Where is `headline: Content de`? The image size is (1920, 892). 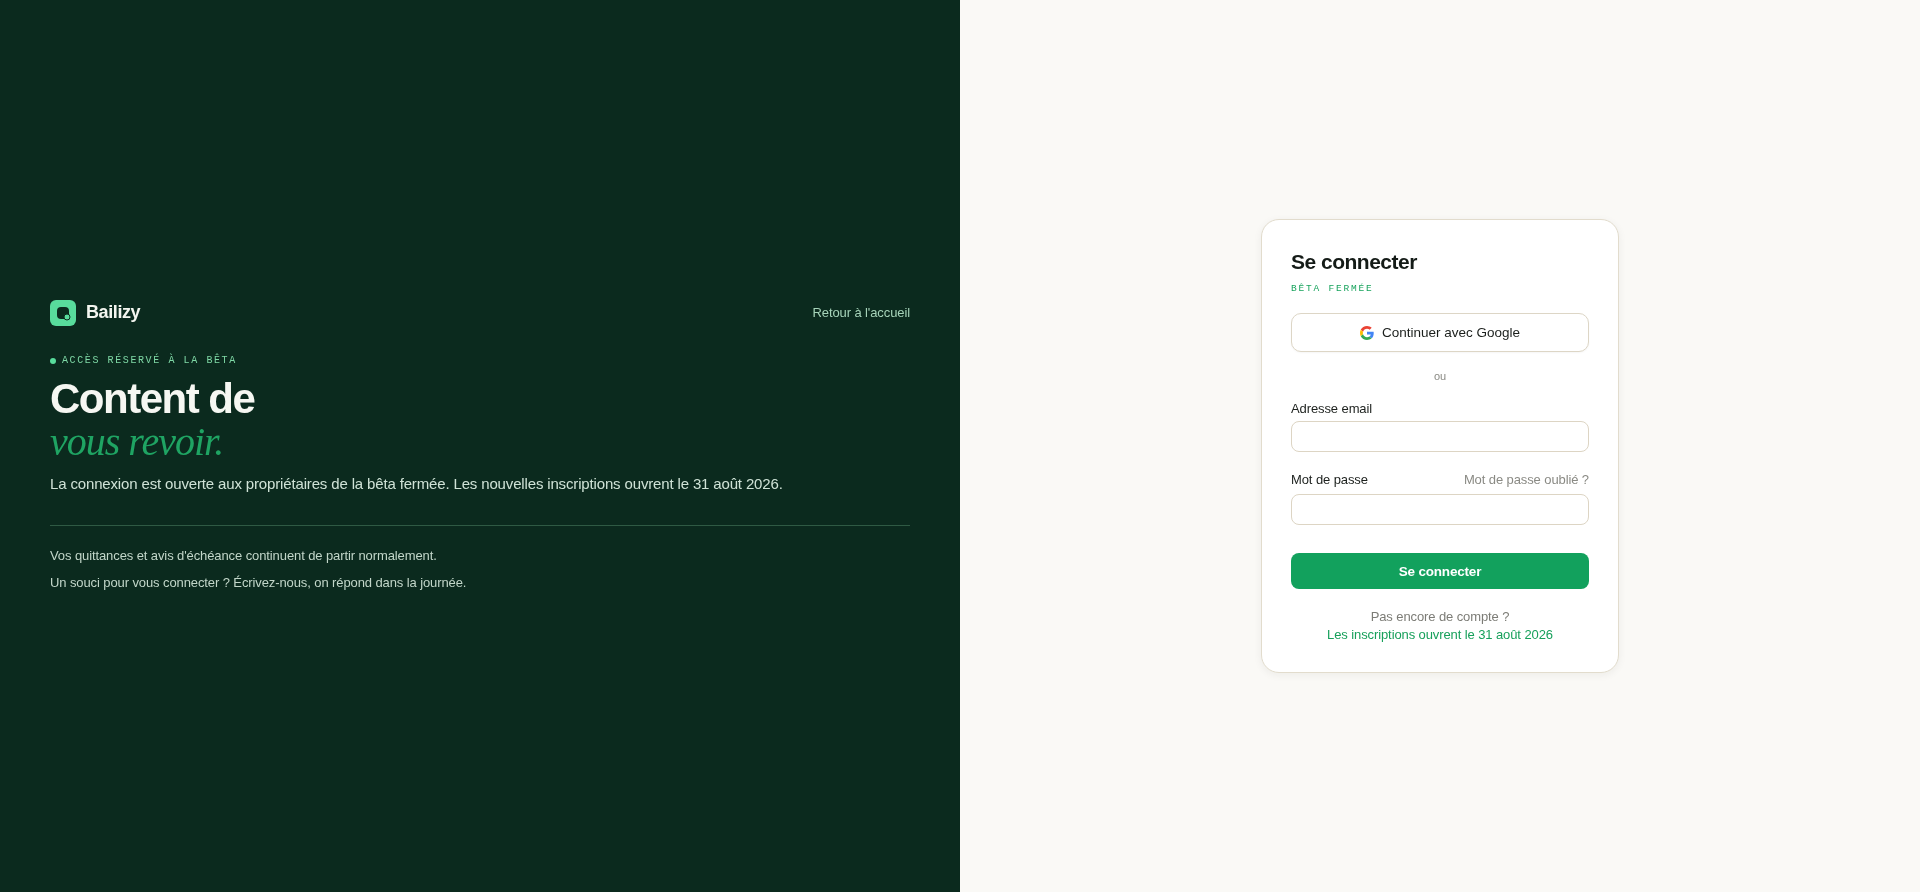
headline: Content de is located at coordinates (152, 398).